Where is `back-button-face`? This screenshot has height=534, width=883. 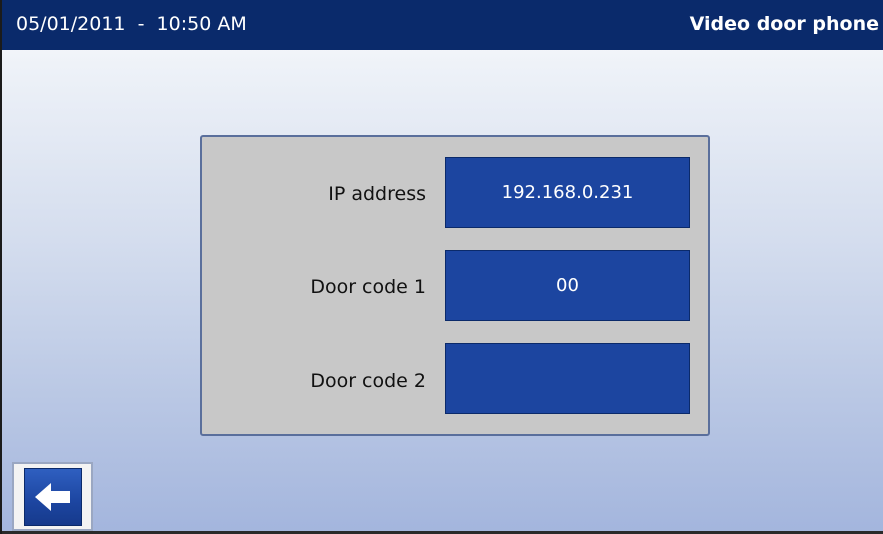 back-button-face is located at coordinates (52, 496).